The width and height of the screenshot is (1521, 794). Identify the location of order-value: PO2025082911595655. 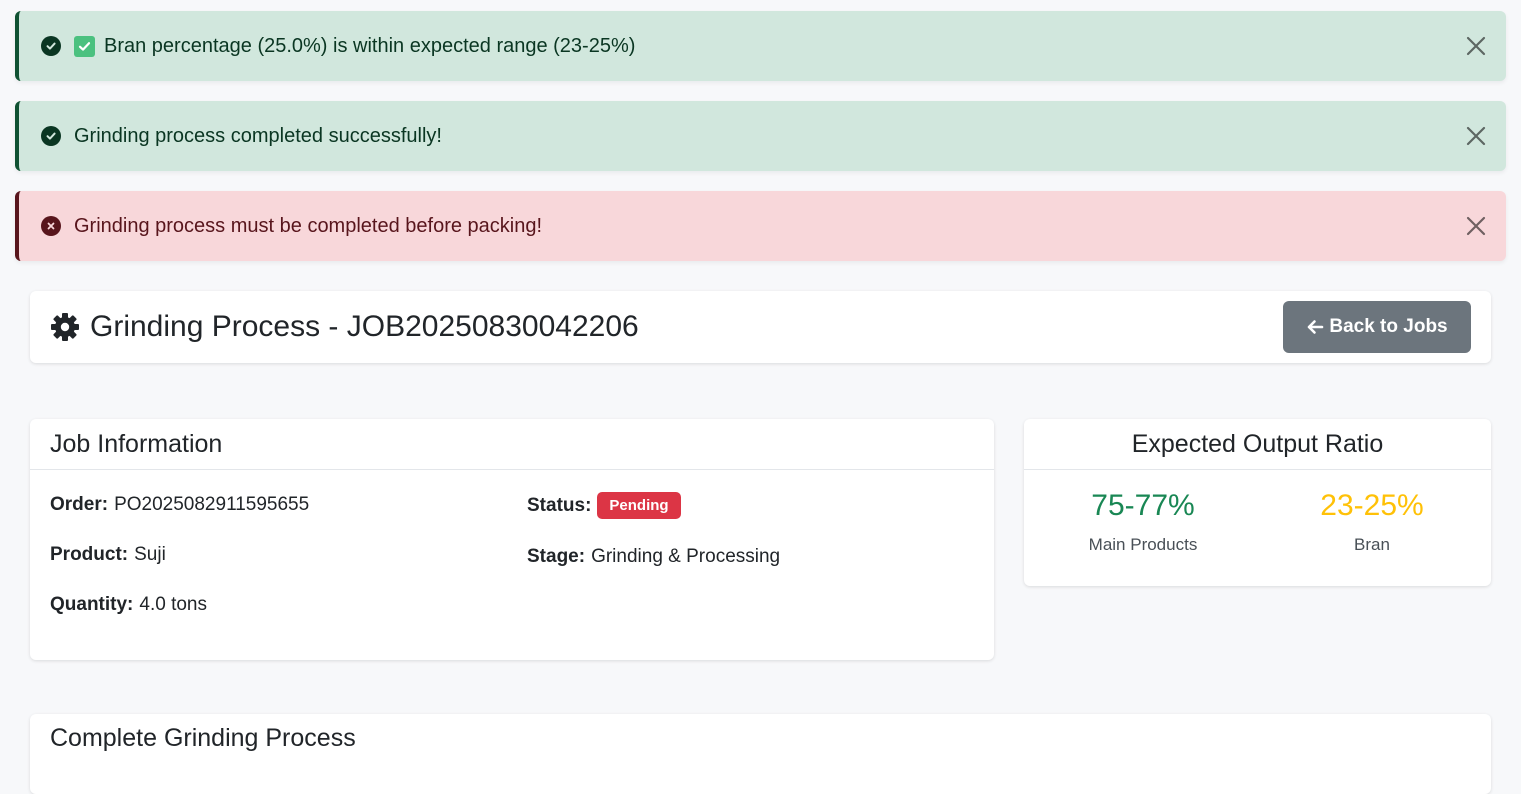
(212, 504).